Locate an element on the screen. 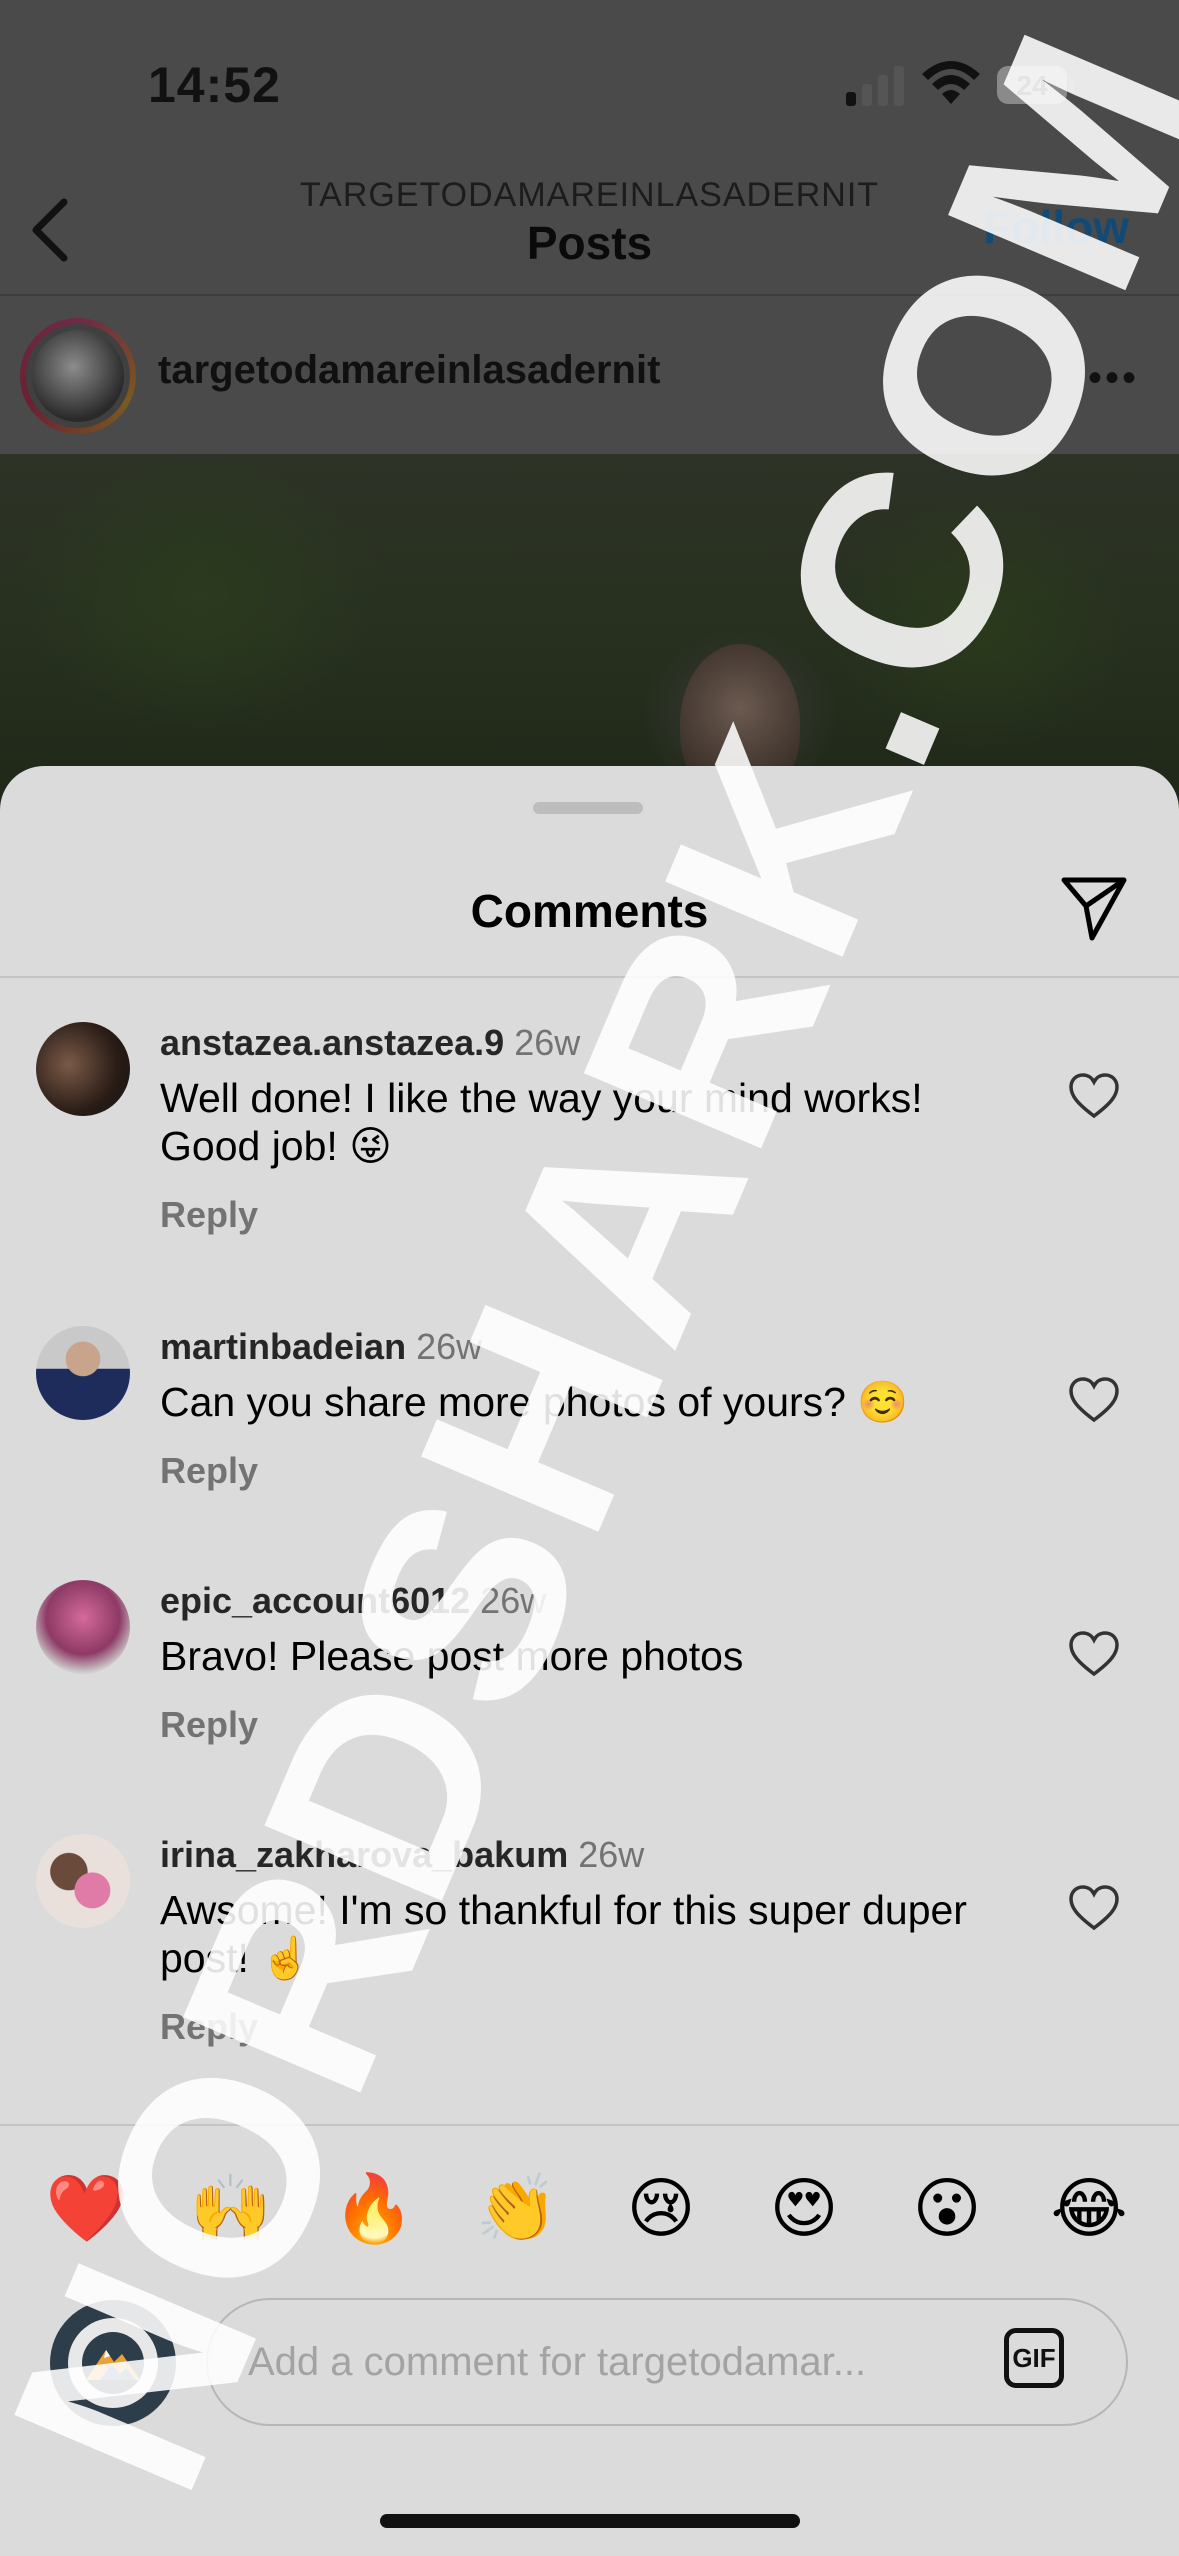 The width and height of the screenshot is (1179, 2556). comment-input: Add a comment for targetodamar... GIF is located at coordinates (667, 2362).